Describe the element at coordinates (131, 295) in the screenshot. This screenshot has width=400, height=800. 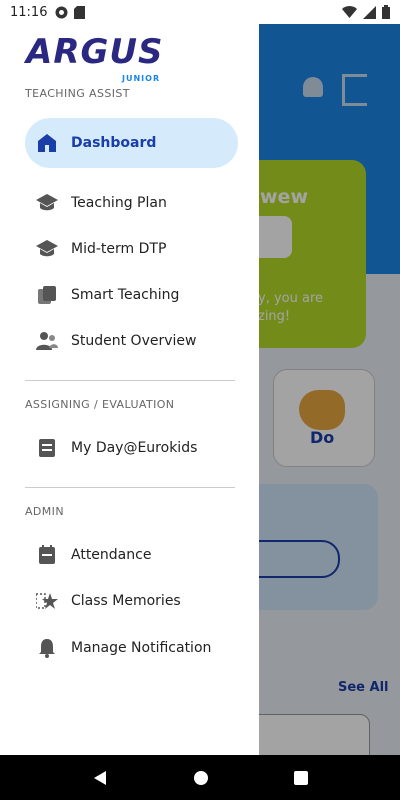
I see `menu-item-smart-teaching: Smart Teaching` at that location.